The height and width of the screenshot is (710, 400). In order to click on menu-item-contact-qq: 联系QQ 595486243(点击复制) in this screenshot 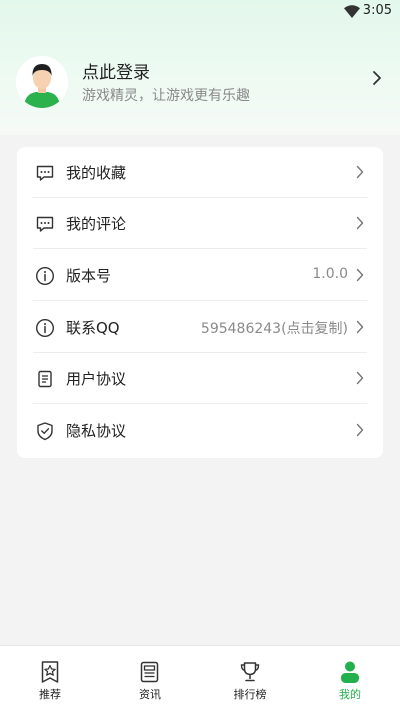, I will do `click(200, 327)`.